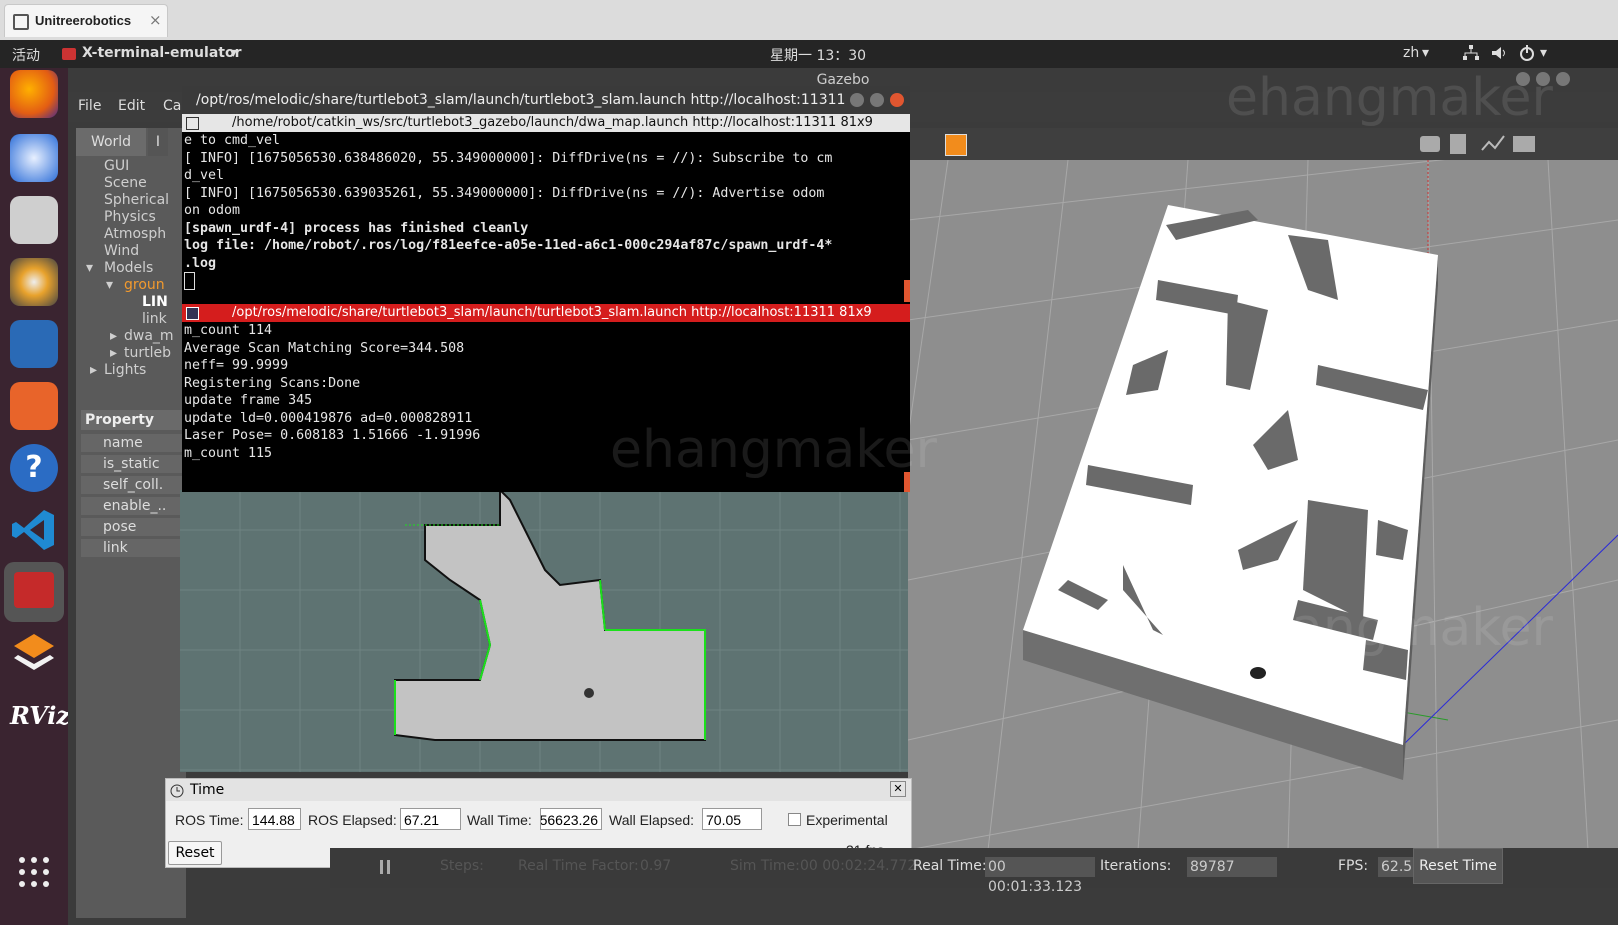  What do you see at coordinates (89, 106) in the screenshot?
I see `menu-file: File` at bounding box center [89, 106].